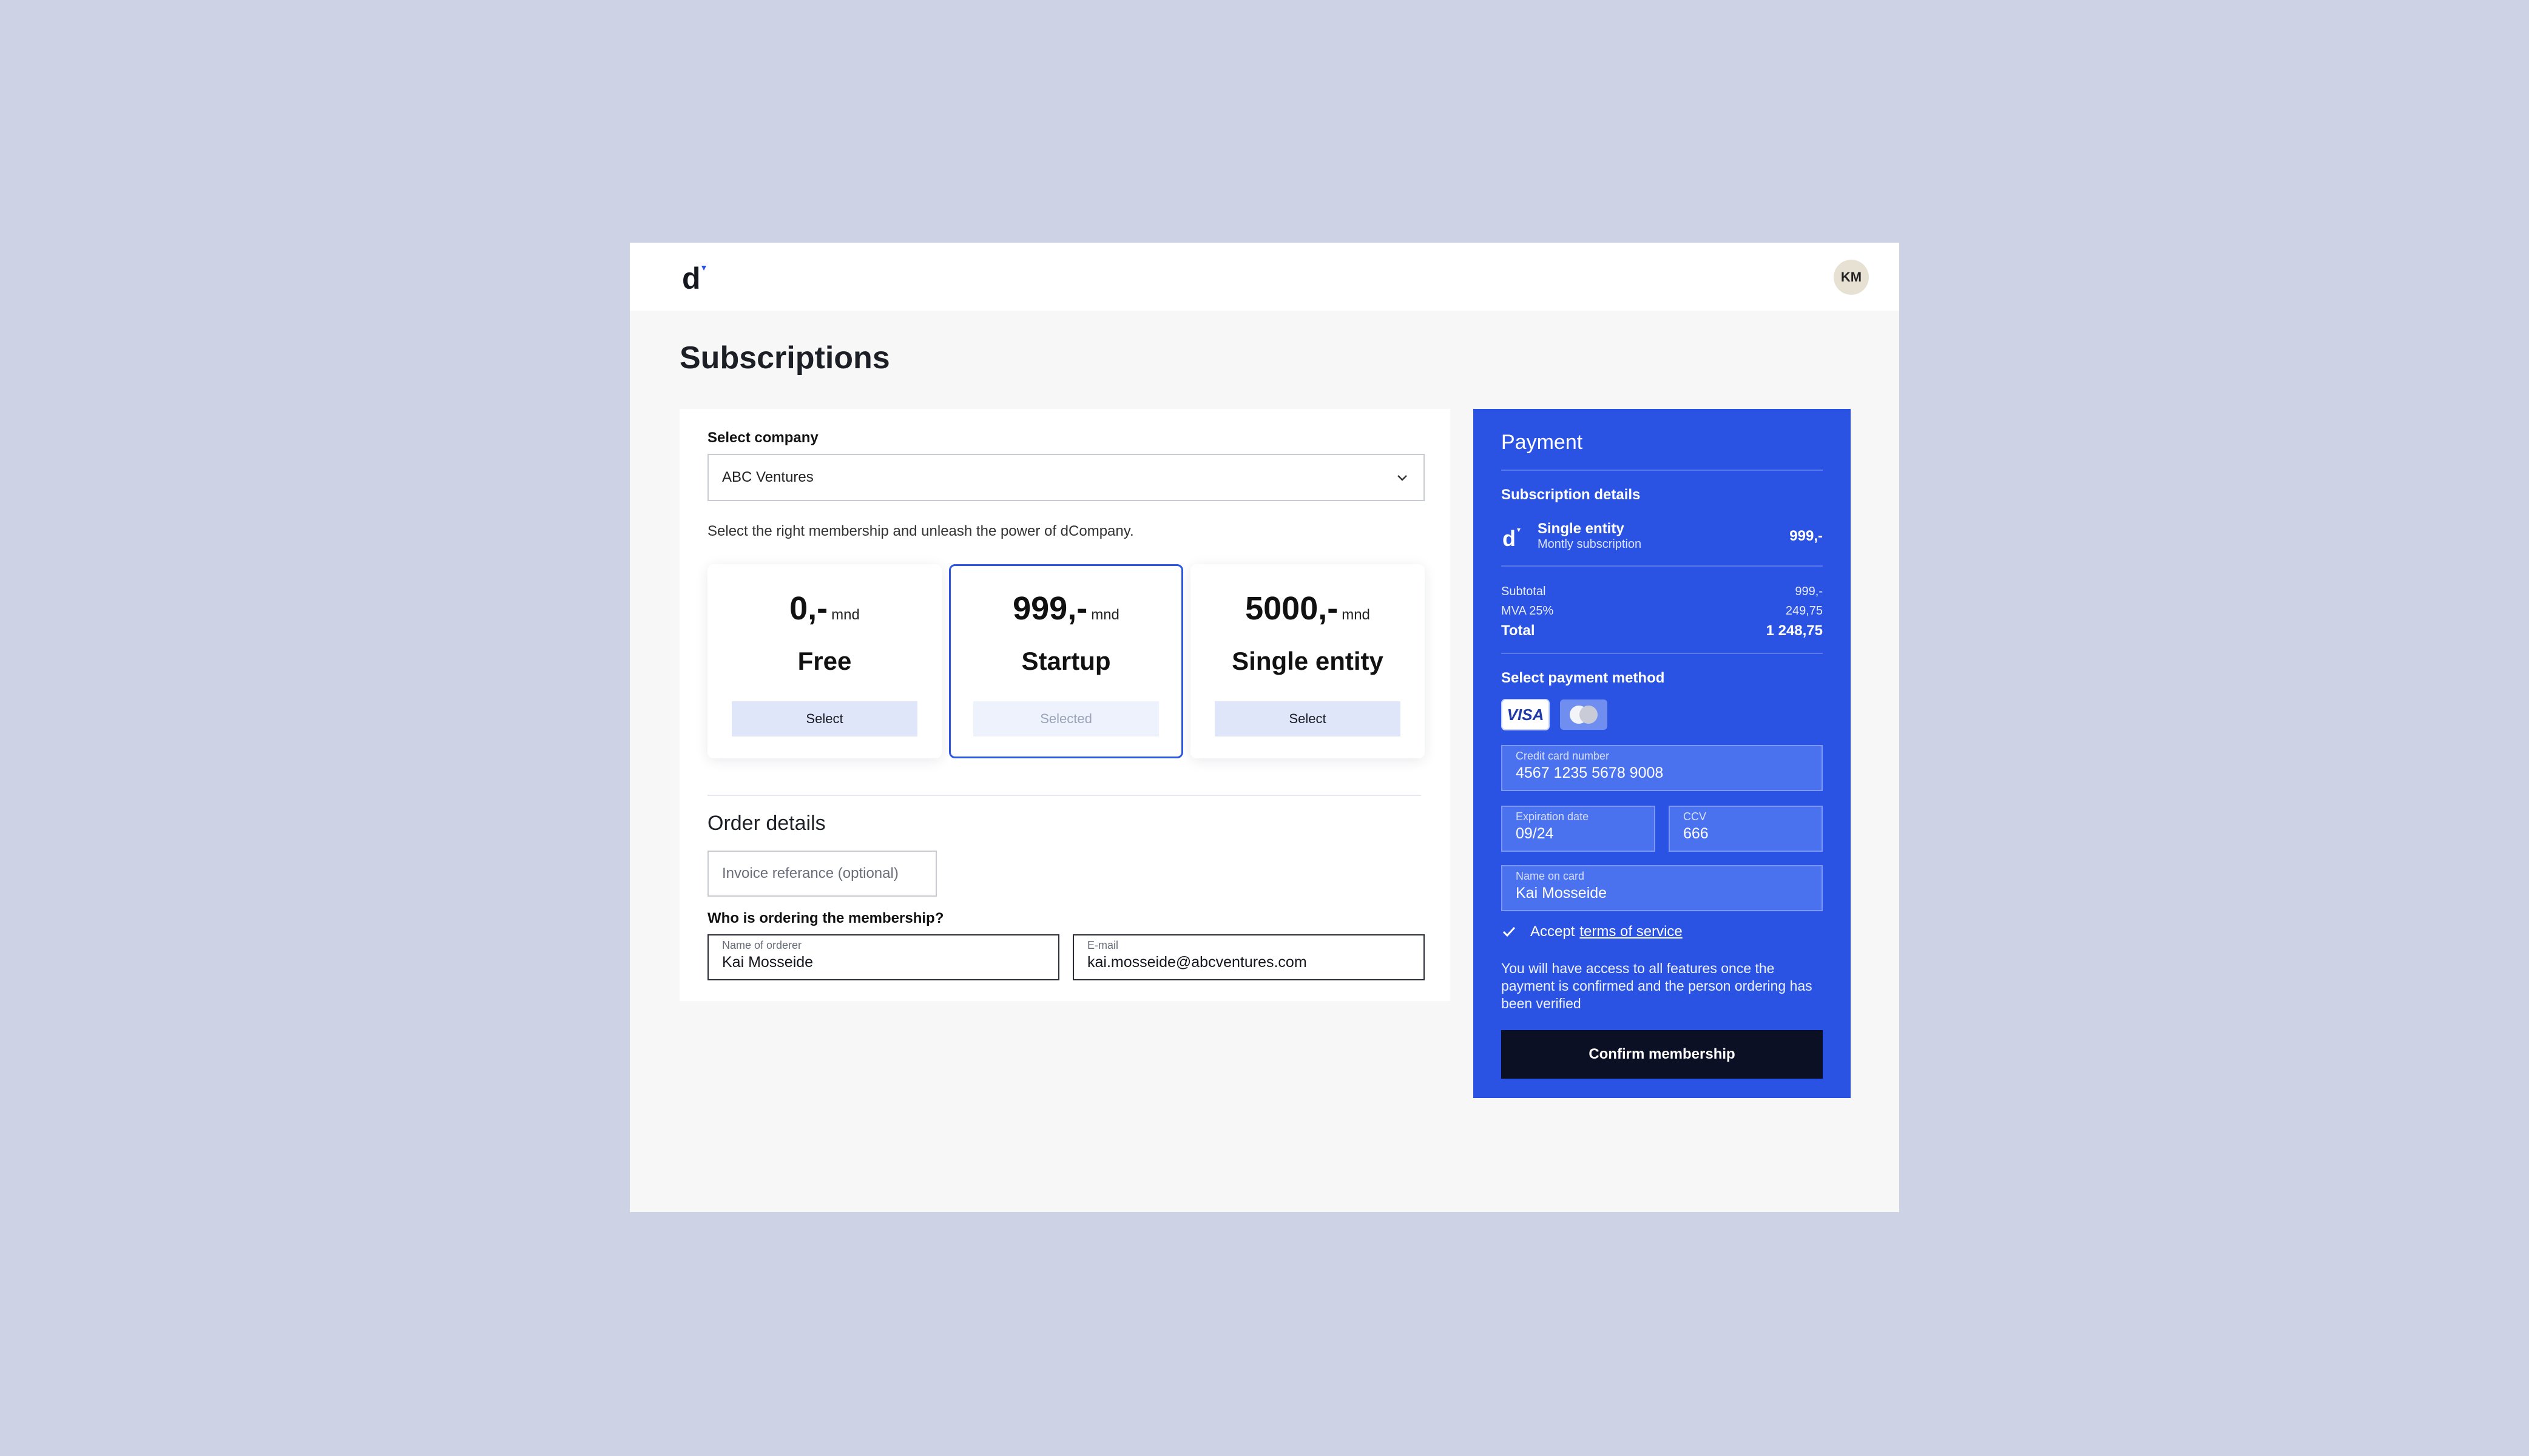 This screenshot has height=1456, width=2529. Describe the element at coordinates (1590, 772) in the screenshot. I see `card-number-value: 4567 1235 5678 9008` at that location.